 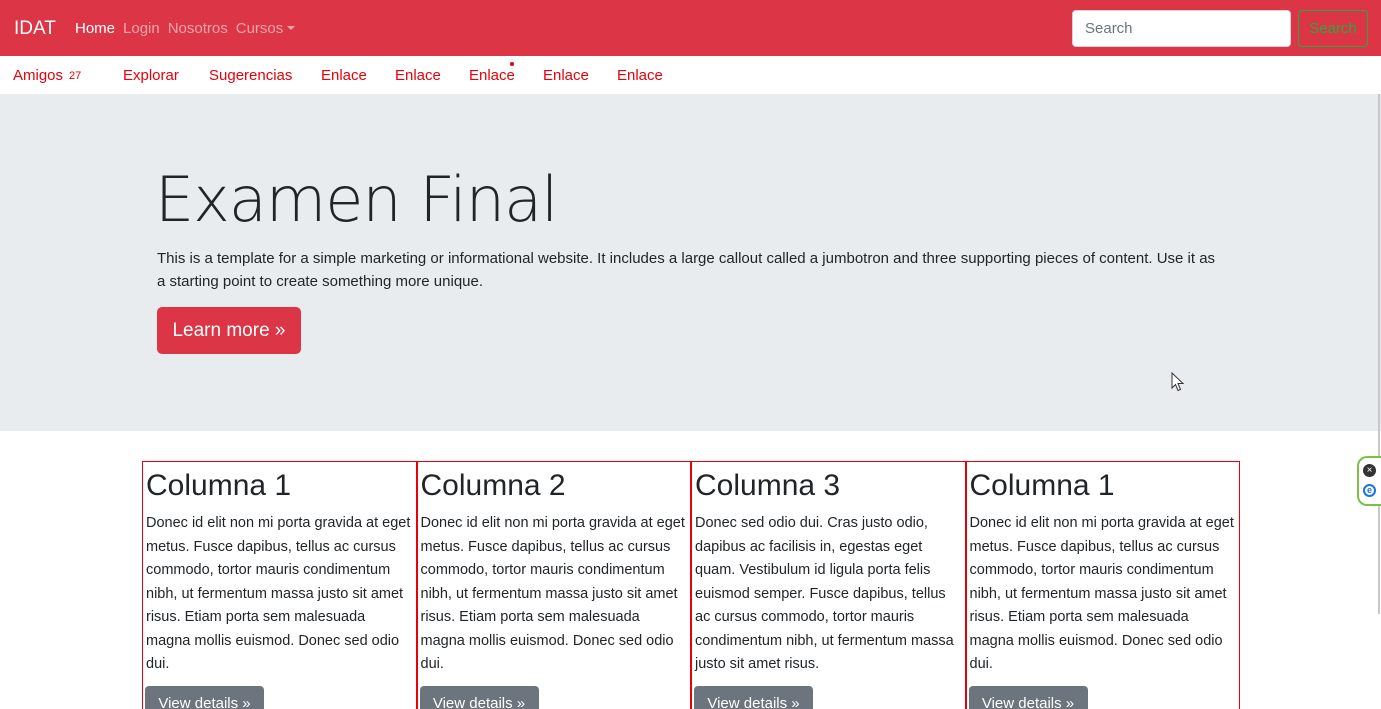 What do you see at coordinates (1333, 28) in the screenshot?
I see `search-button: Search` at bounding box center [1333, 28].